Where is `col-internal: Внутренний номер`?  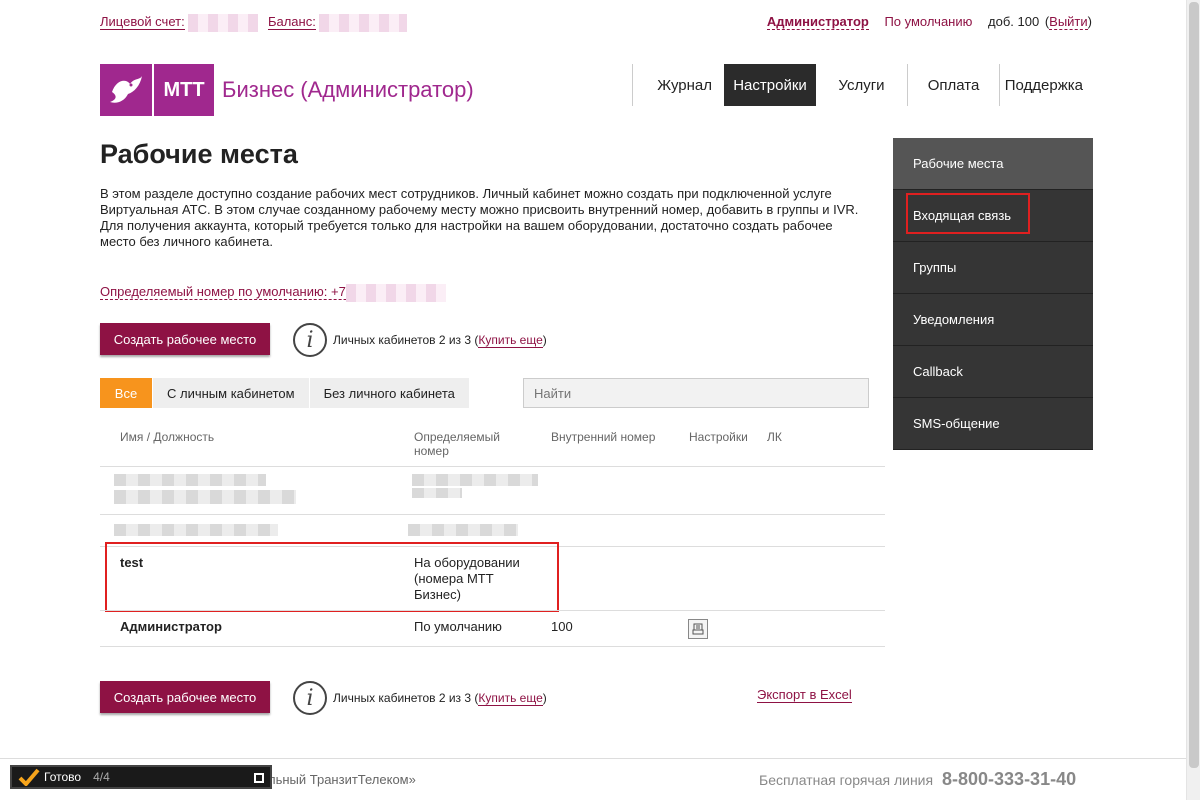 col-internal: Внутренний номер is located at coordinates (603, 437).